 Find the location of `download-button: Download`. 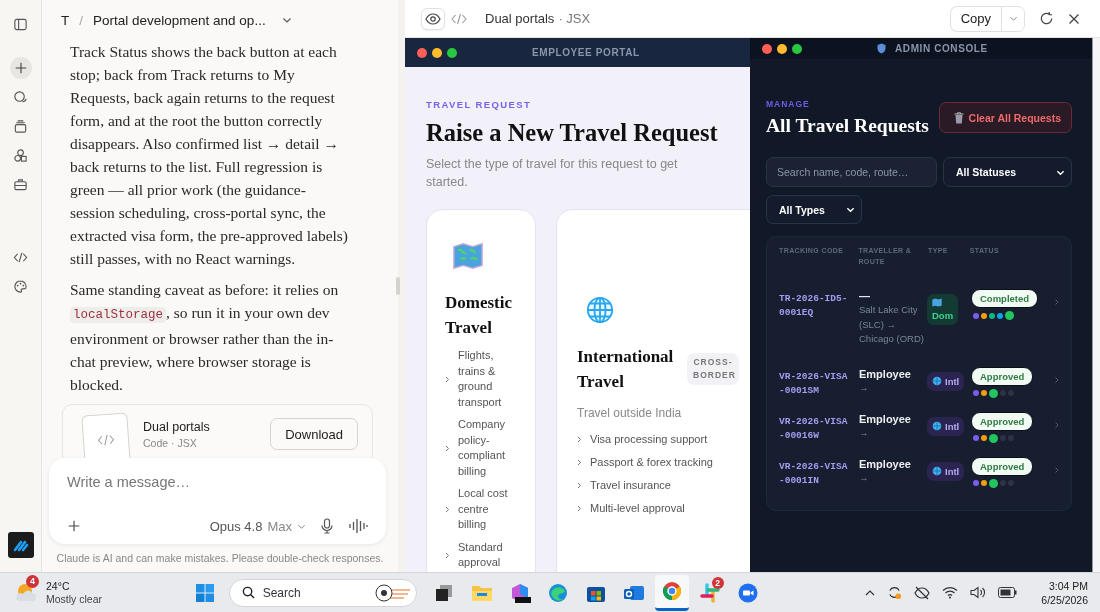

download-button: Download is located at coordinates (314, 434).